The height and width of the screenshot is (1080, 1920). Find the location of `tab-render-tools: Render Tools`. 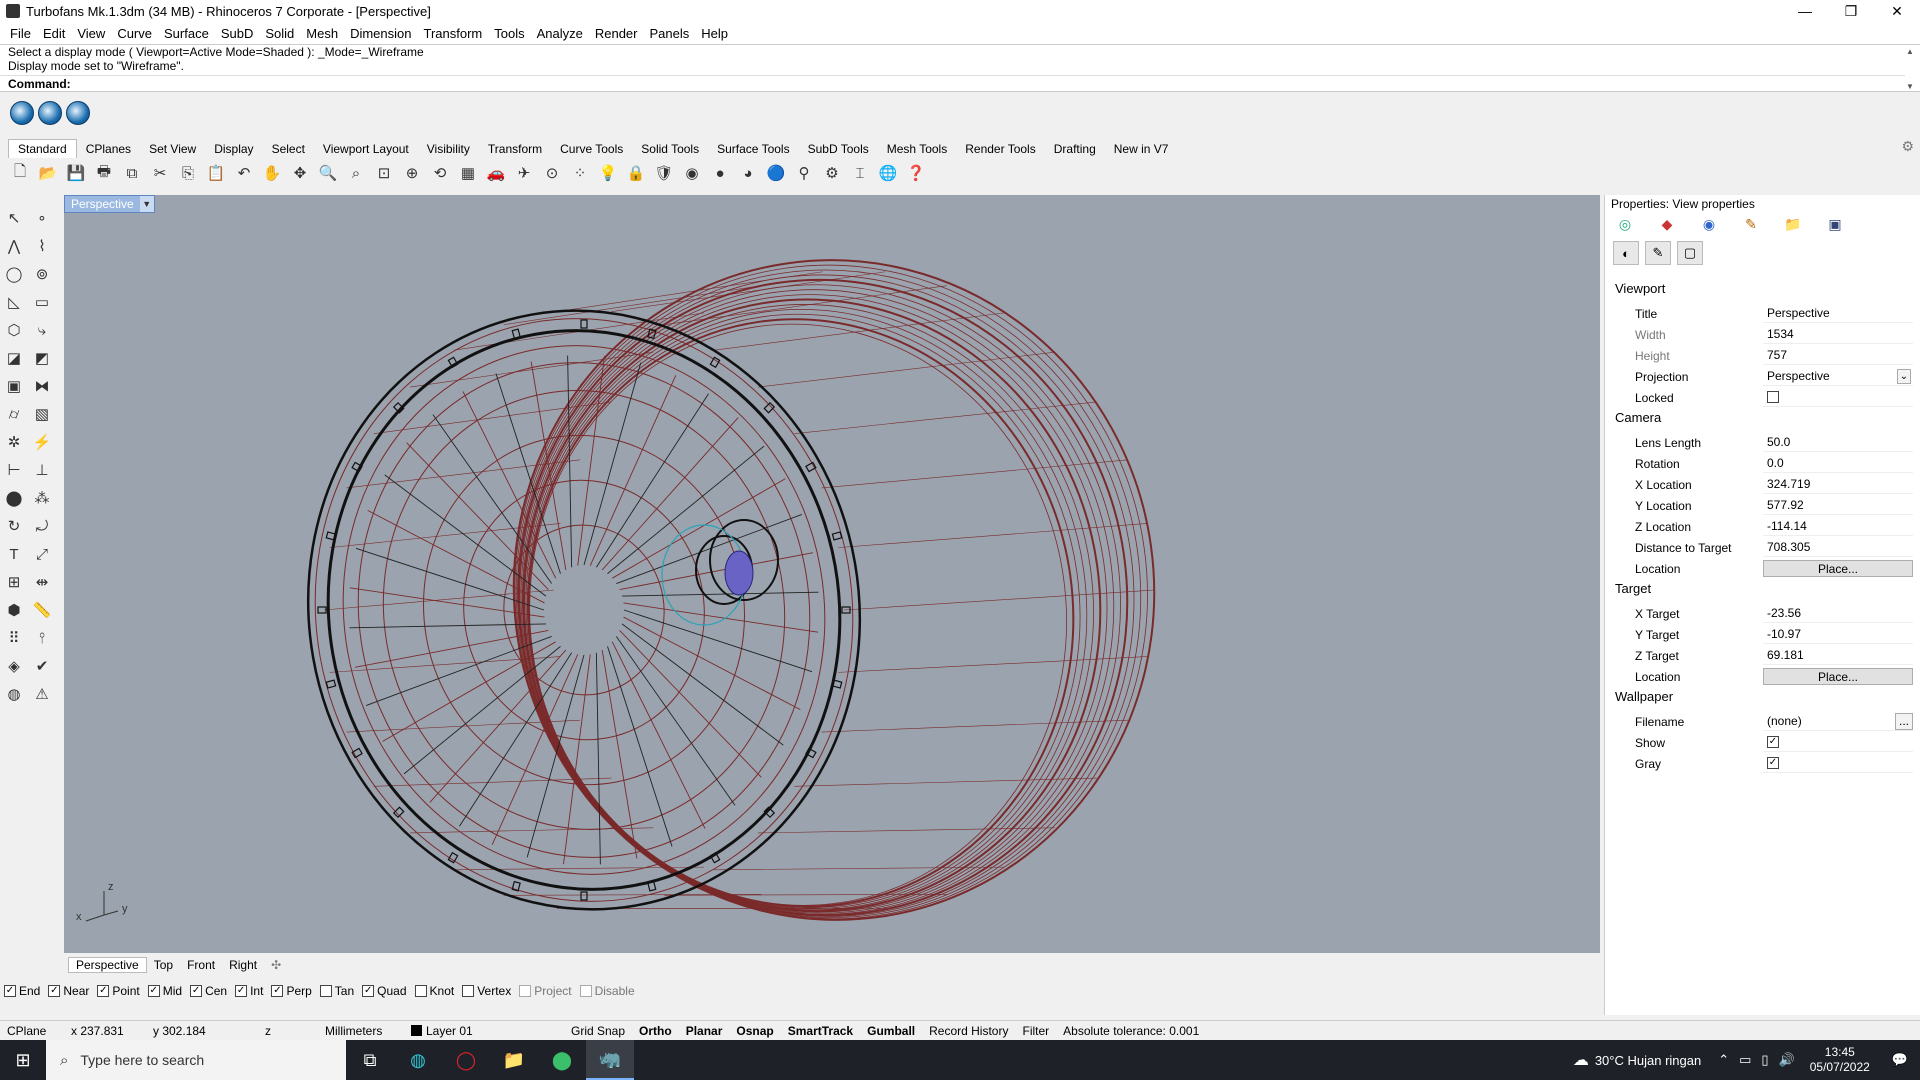

tab-render-tools: Render Tools is located at coordinates (1000, 149).